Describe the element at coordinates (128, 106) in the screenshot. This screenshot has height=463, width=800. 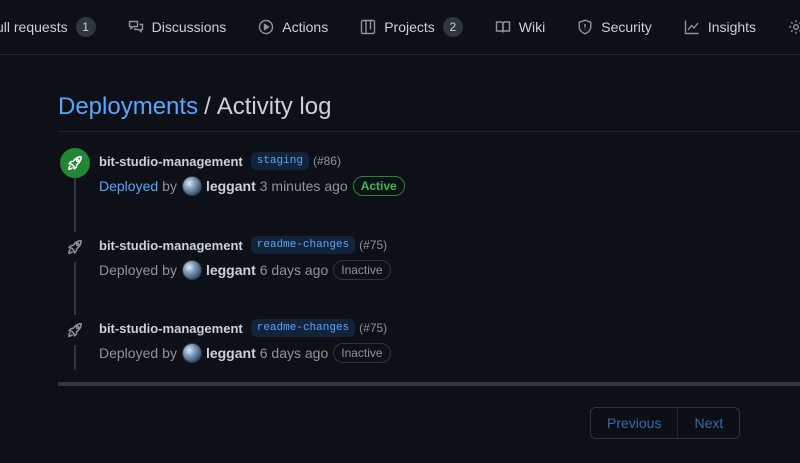
I see `breadcrumb-deployments: Deployments` at that location.